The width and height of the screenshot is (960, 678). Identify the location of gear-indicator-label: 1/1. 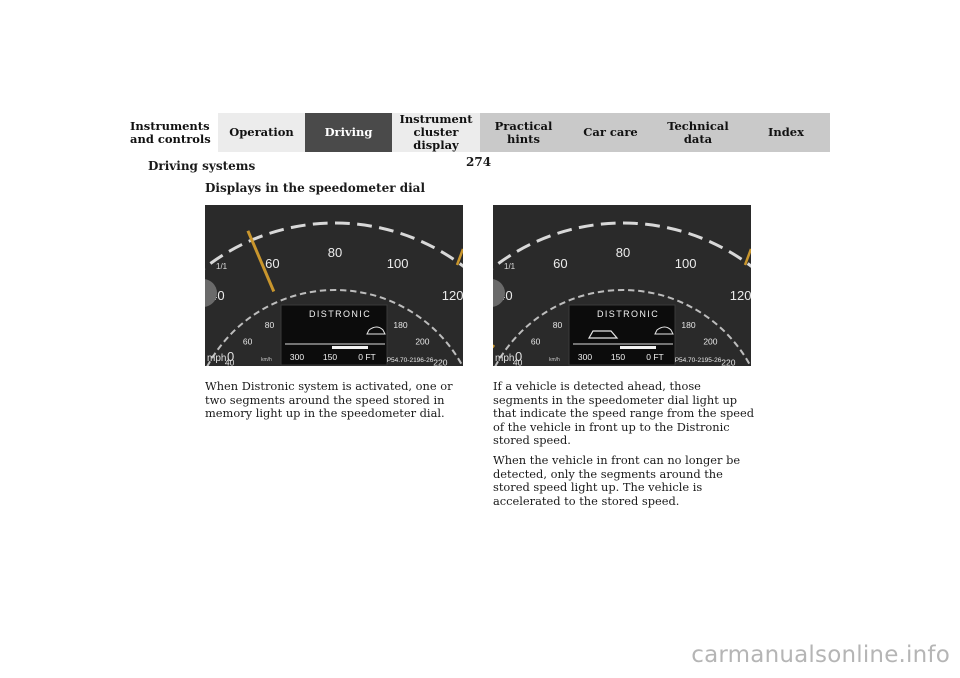
(222, 266).